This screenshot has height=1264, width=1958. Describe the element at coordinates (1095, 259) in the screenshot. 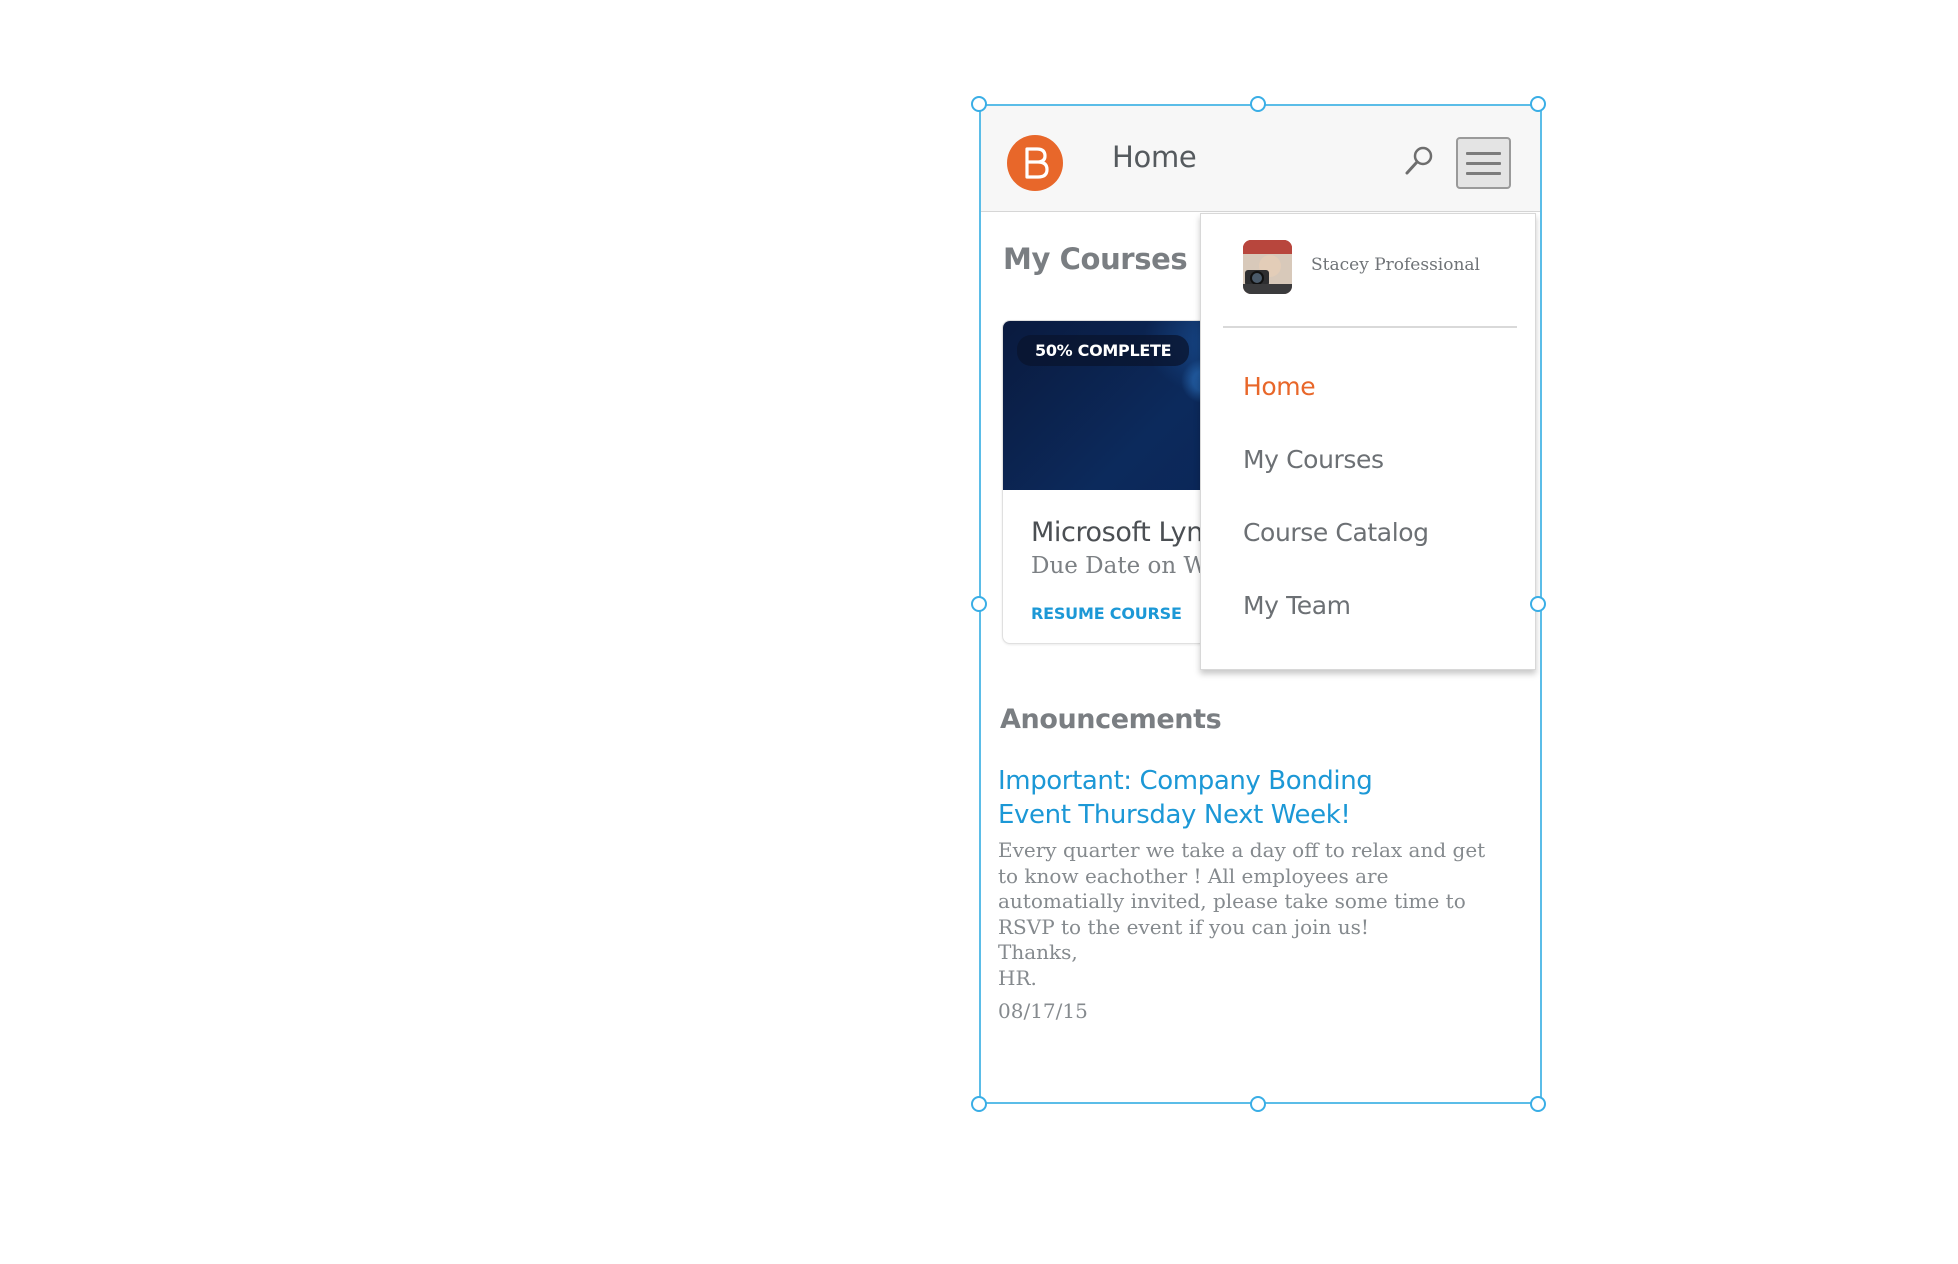

I see `my-courses-title: My Courses` at that location.